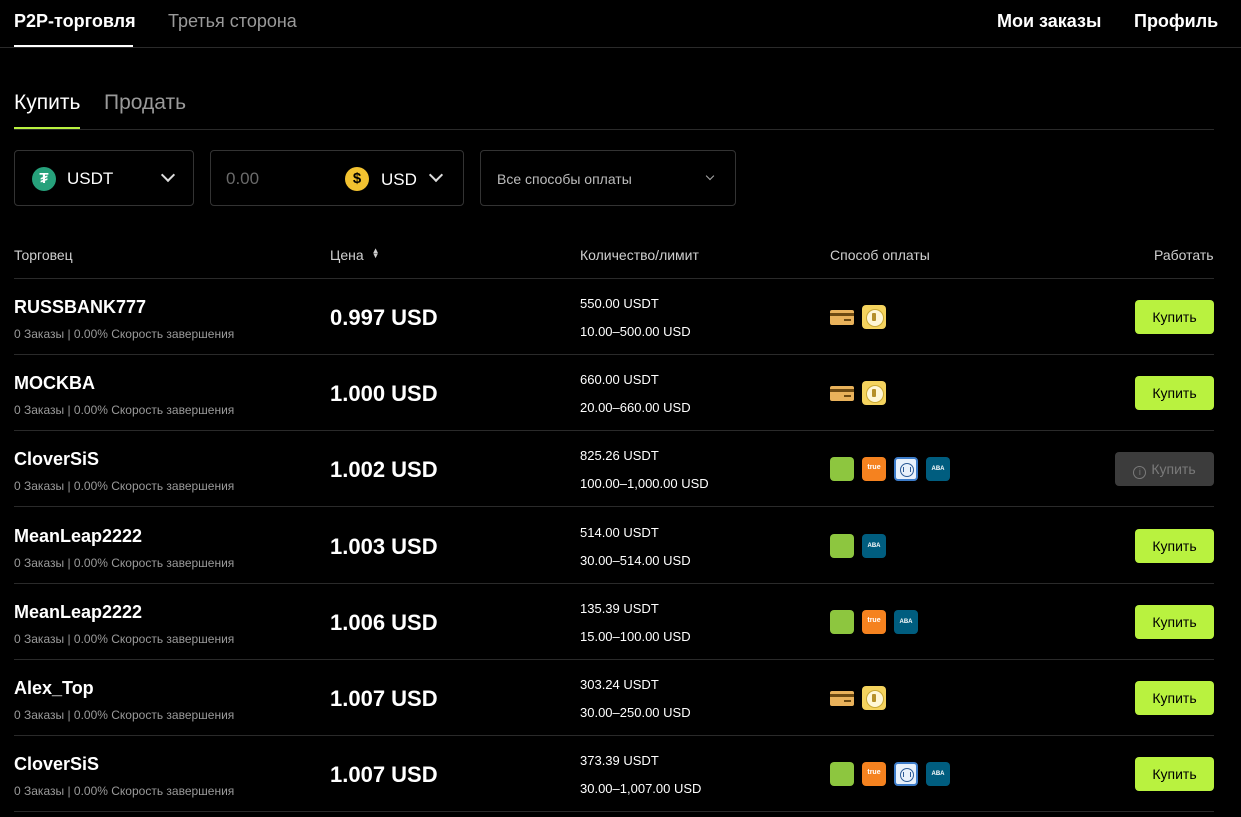  Describe the element at coordinates (54, 688) in the screenshot. I see `trader-name: Alex_Top` at that location.